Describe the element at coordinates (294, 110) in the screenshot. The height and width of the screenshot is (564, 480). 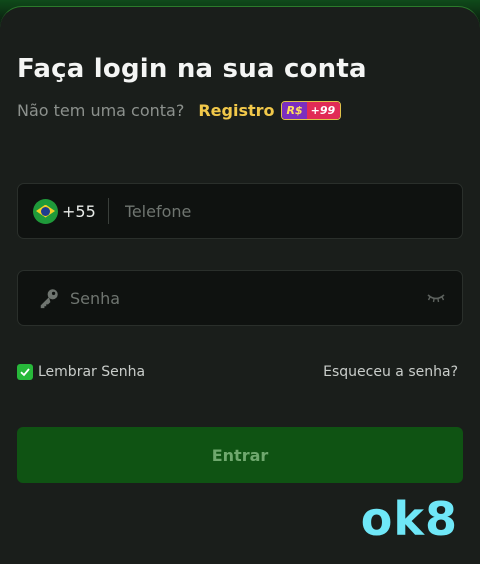
I see `bonus-currency: R$` at that location.